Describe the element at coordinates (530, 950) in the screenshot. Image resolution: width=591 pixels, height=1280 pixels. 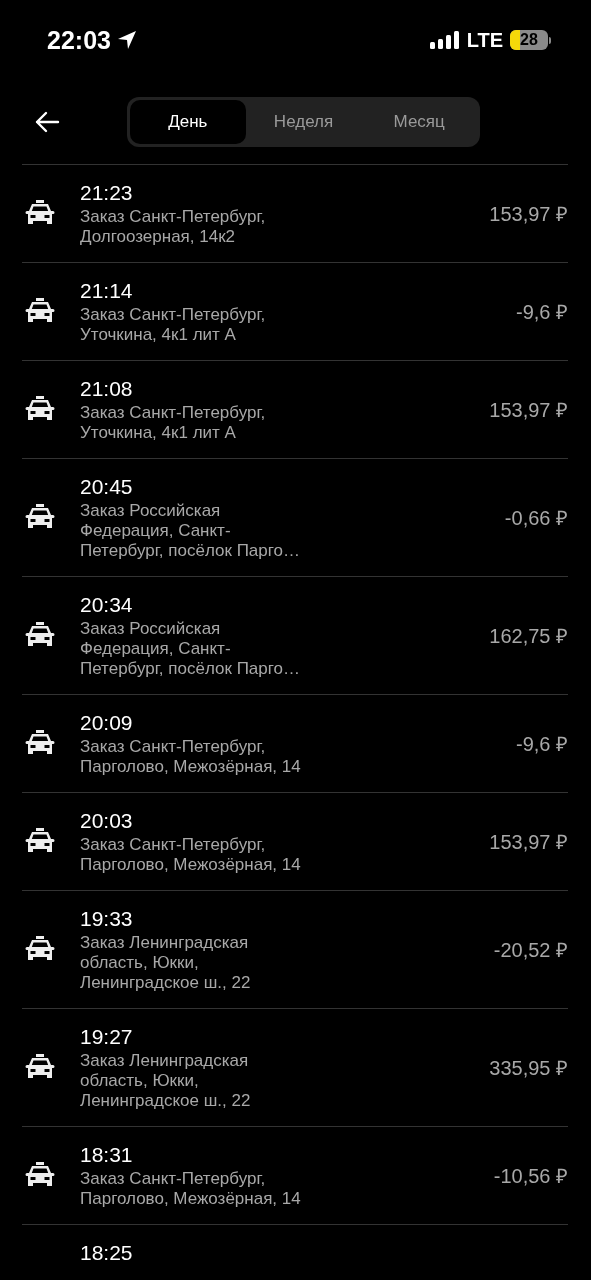
I see `order-amount: -20,52 ₽` at that location.